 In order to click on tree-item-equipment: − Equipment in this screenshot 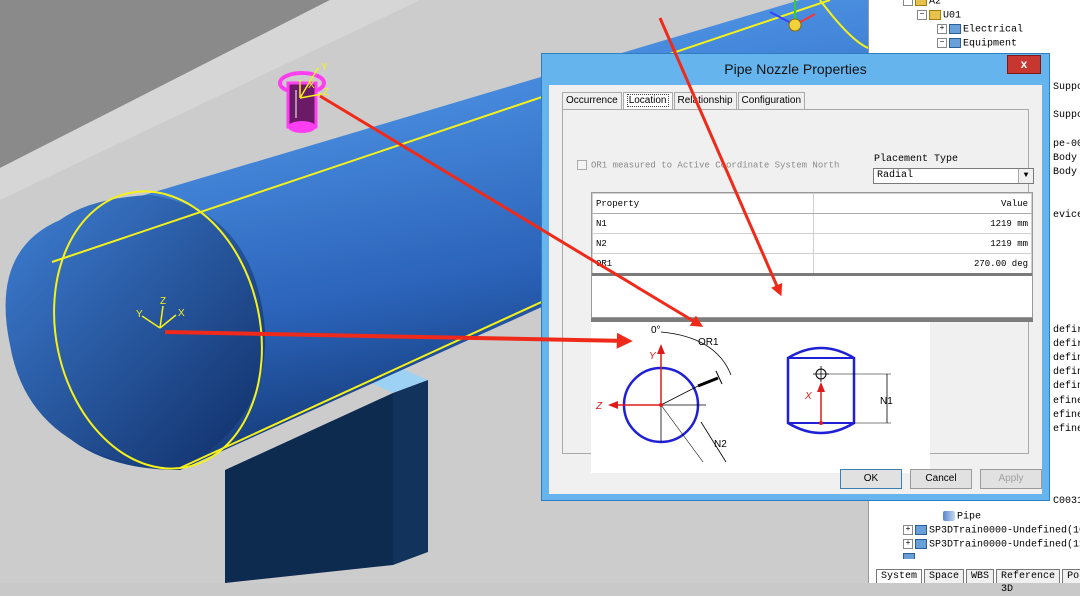, I will do `click(977, 44)`.